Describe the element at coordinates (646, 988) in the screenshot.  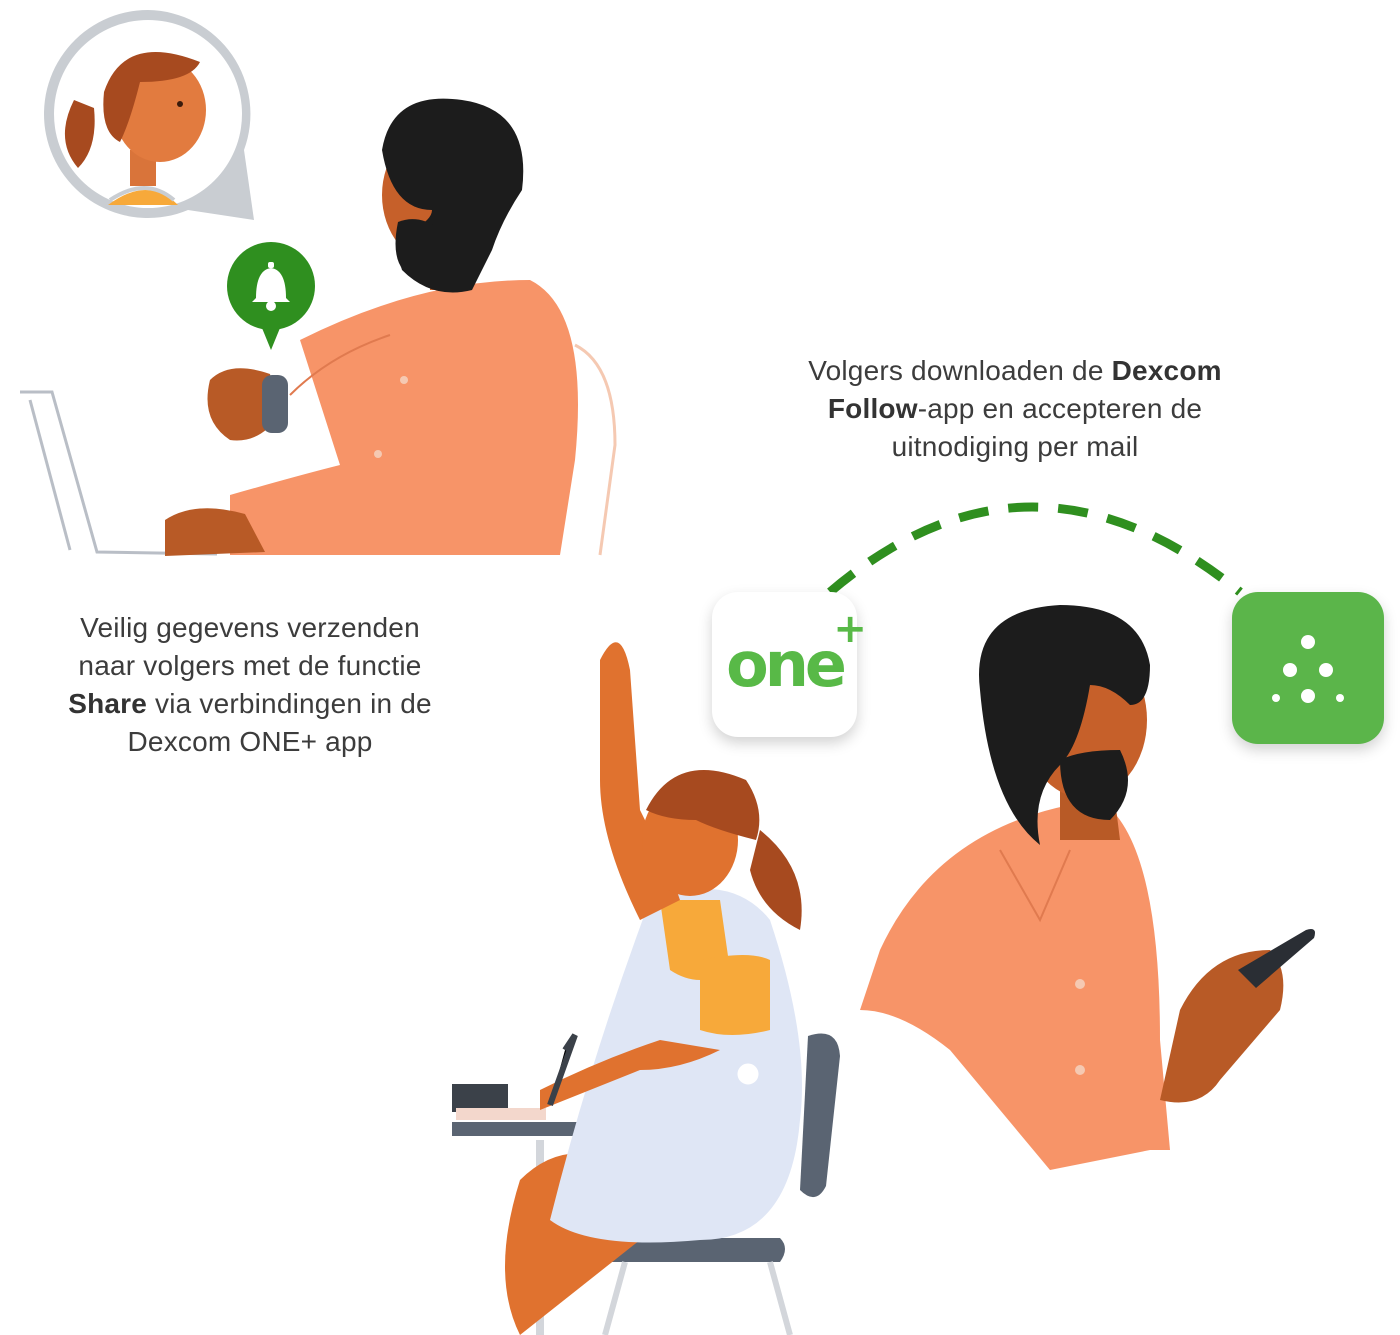
I see `girl-at-desk` at that location.